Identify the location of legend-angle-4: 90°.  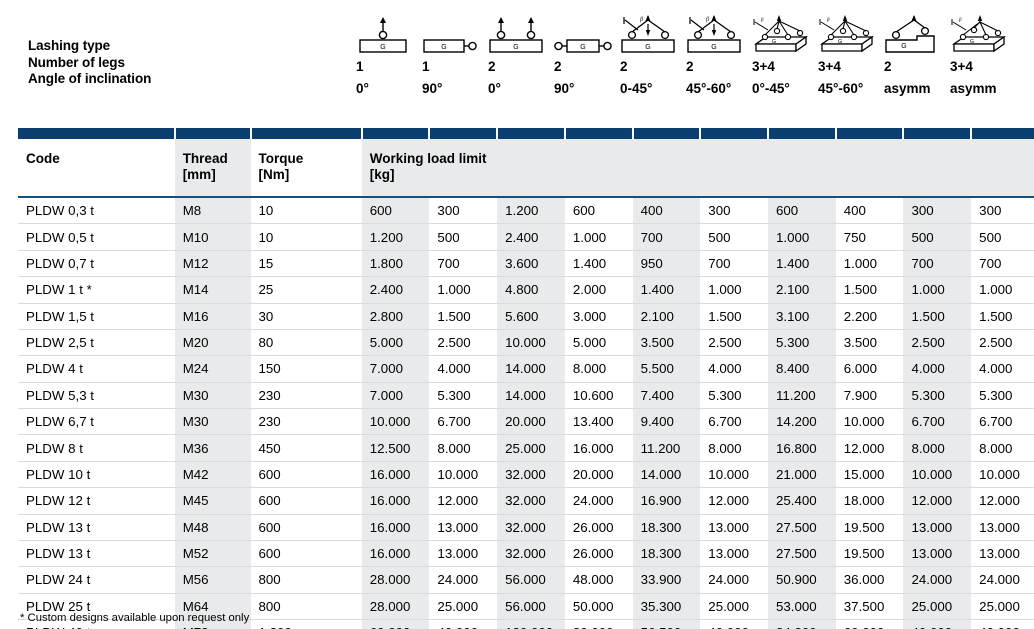
(564, 88).